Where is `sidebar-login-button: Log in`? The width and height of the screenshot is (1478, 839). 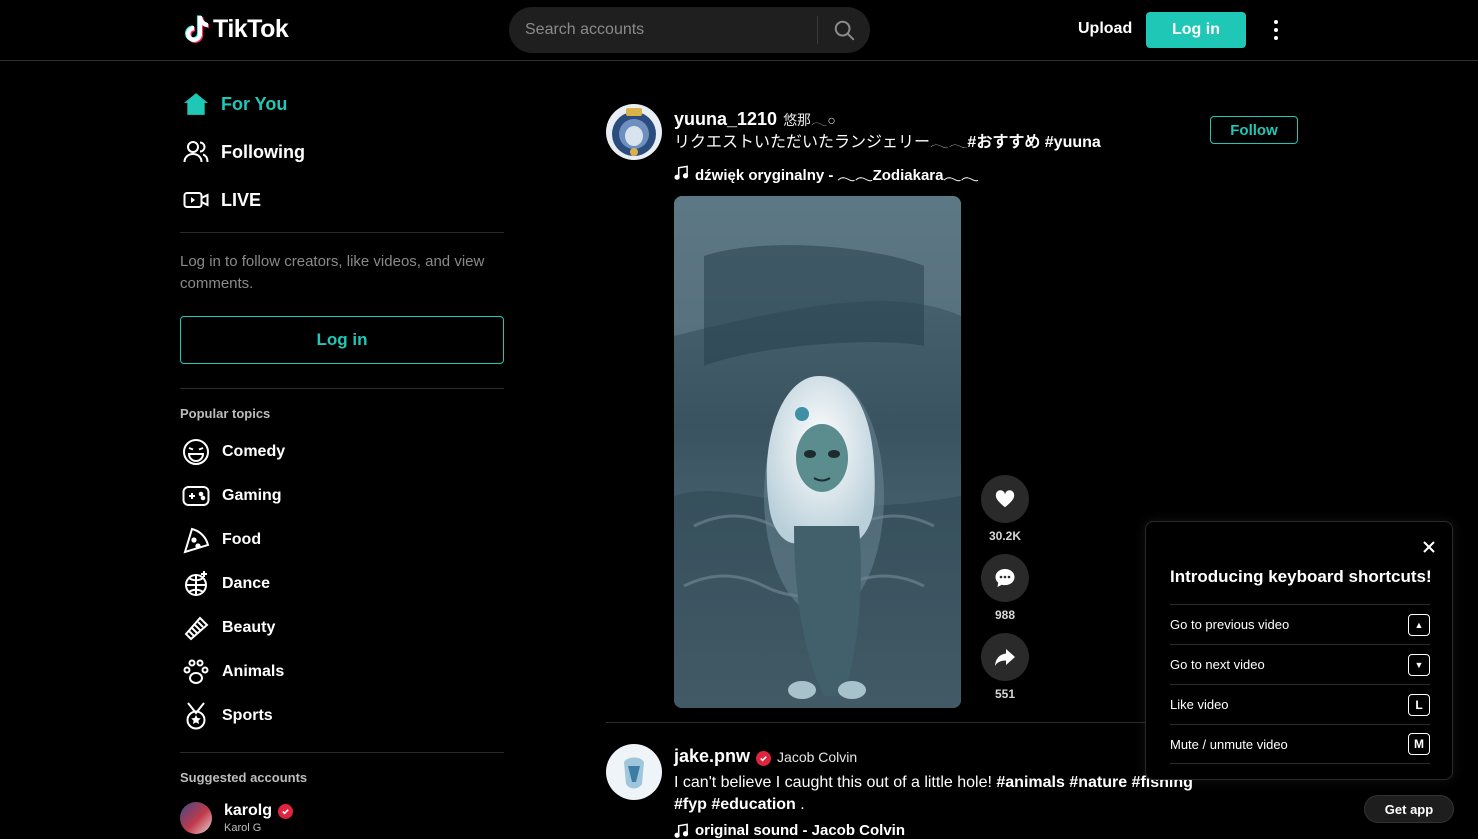 sidebar-login-button: Log in is located at coordinates (342, 340).